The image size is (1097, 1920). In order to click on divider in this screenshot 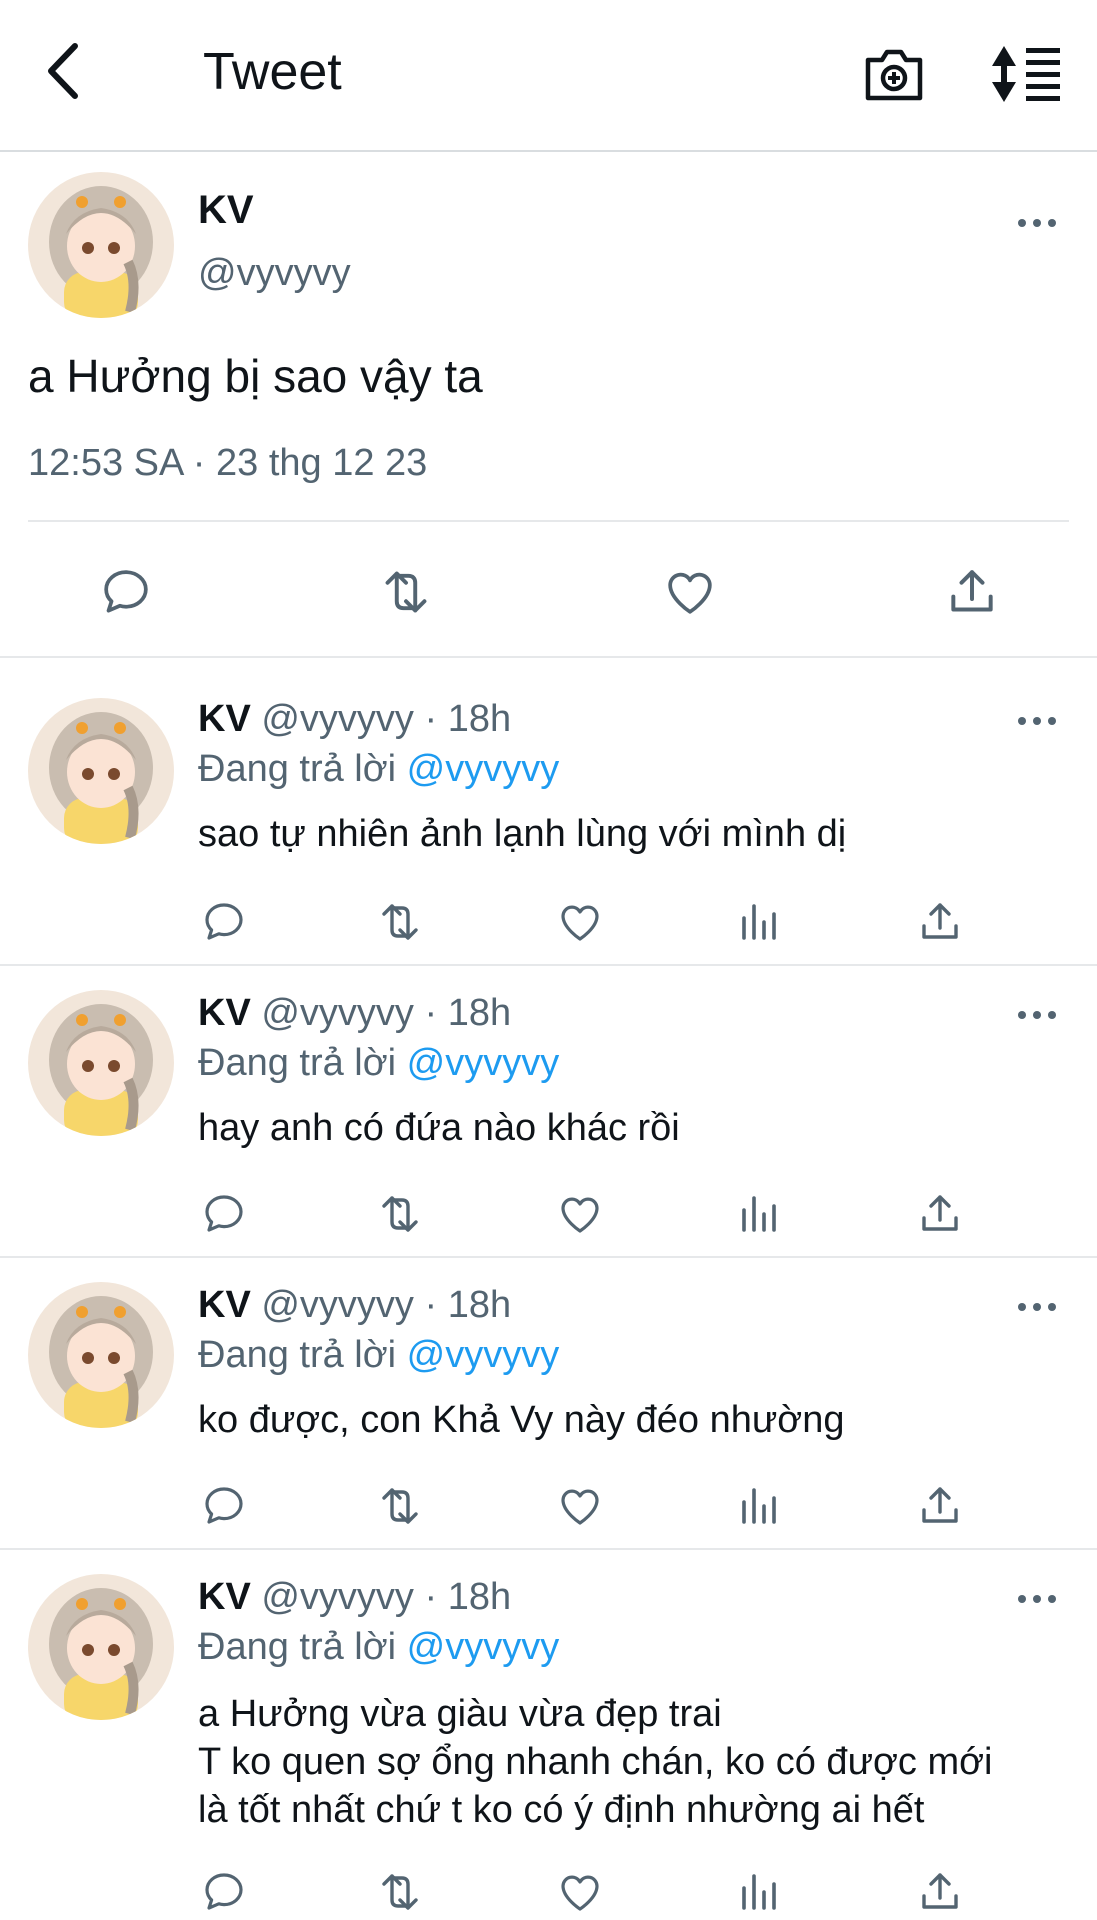, I will do `click(548, 521)`.